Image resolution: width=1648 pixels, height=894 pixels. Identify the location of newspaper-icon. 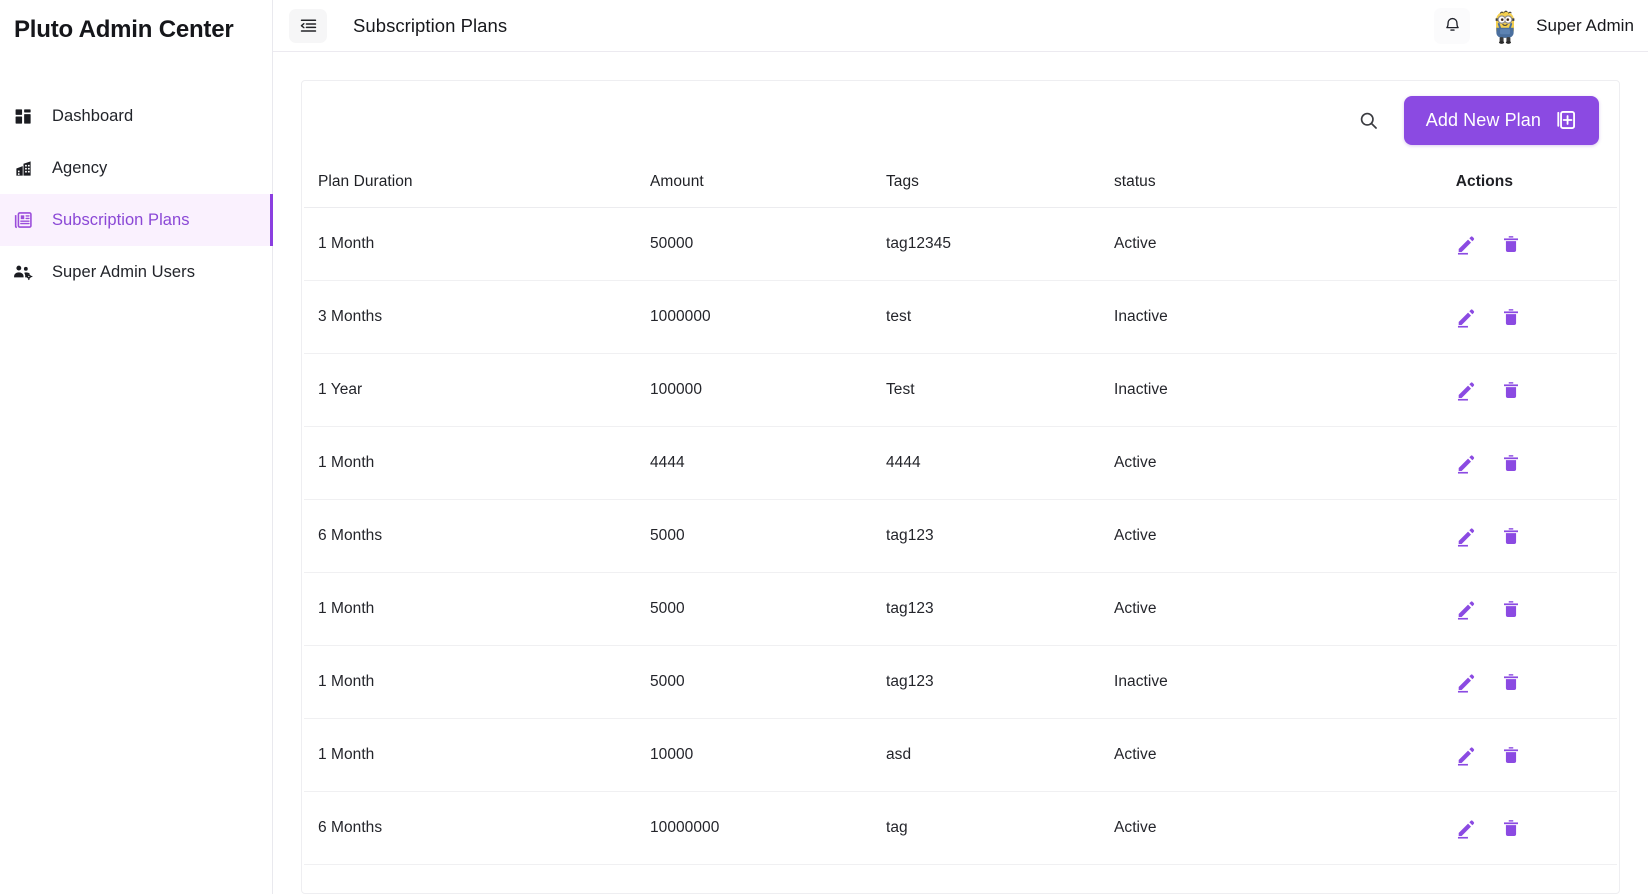
(23, 220).